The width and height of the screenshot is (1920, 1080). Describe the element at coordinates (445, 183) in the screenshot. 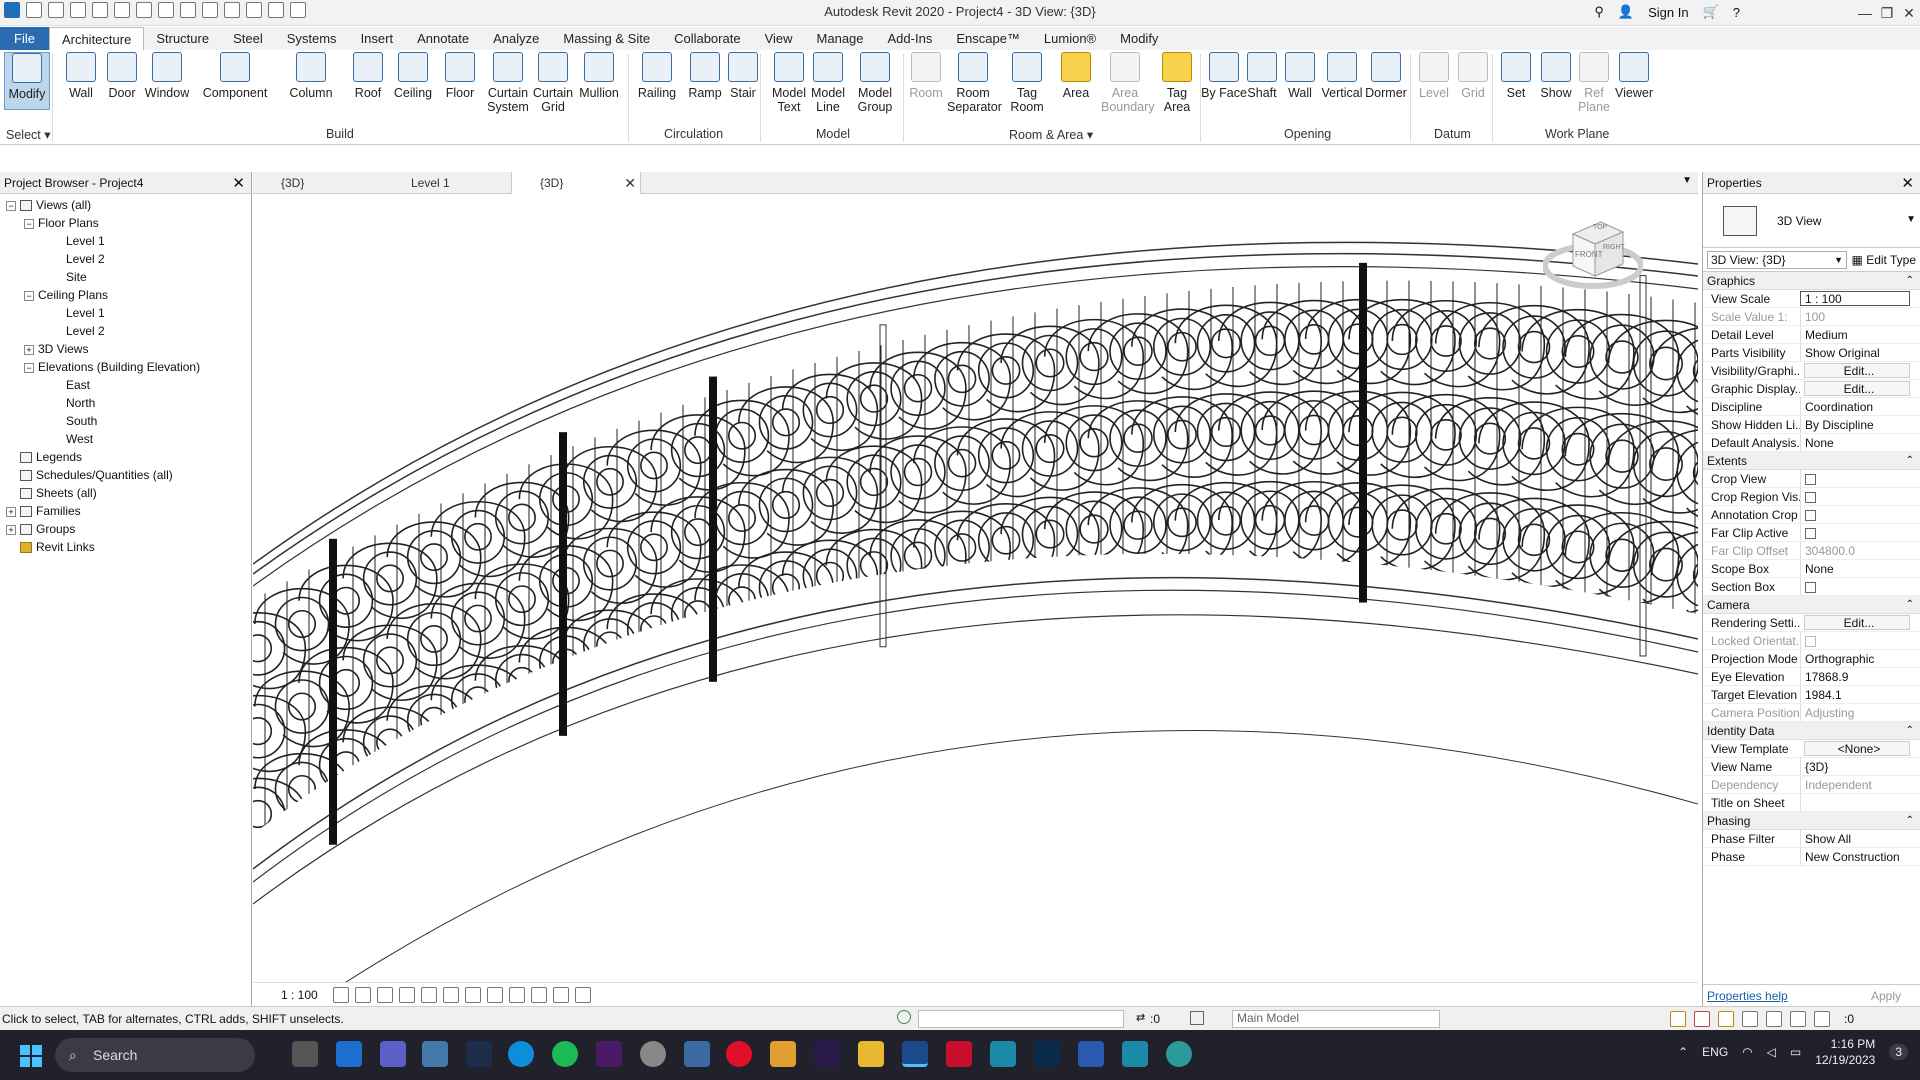

I see `view-tab-level-1: Level 1` at that location.